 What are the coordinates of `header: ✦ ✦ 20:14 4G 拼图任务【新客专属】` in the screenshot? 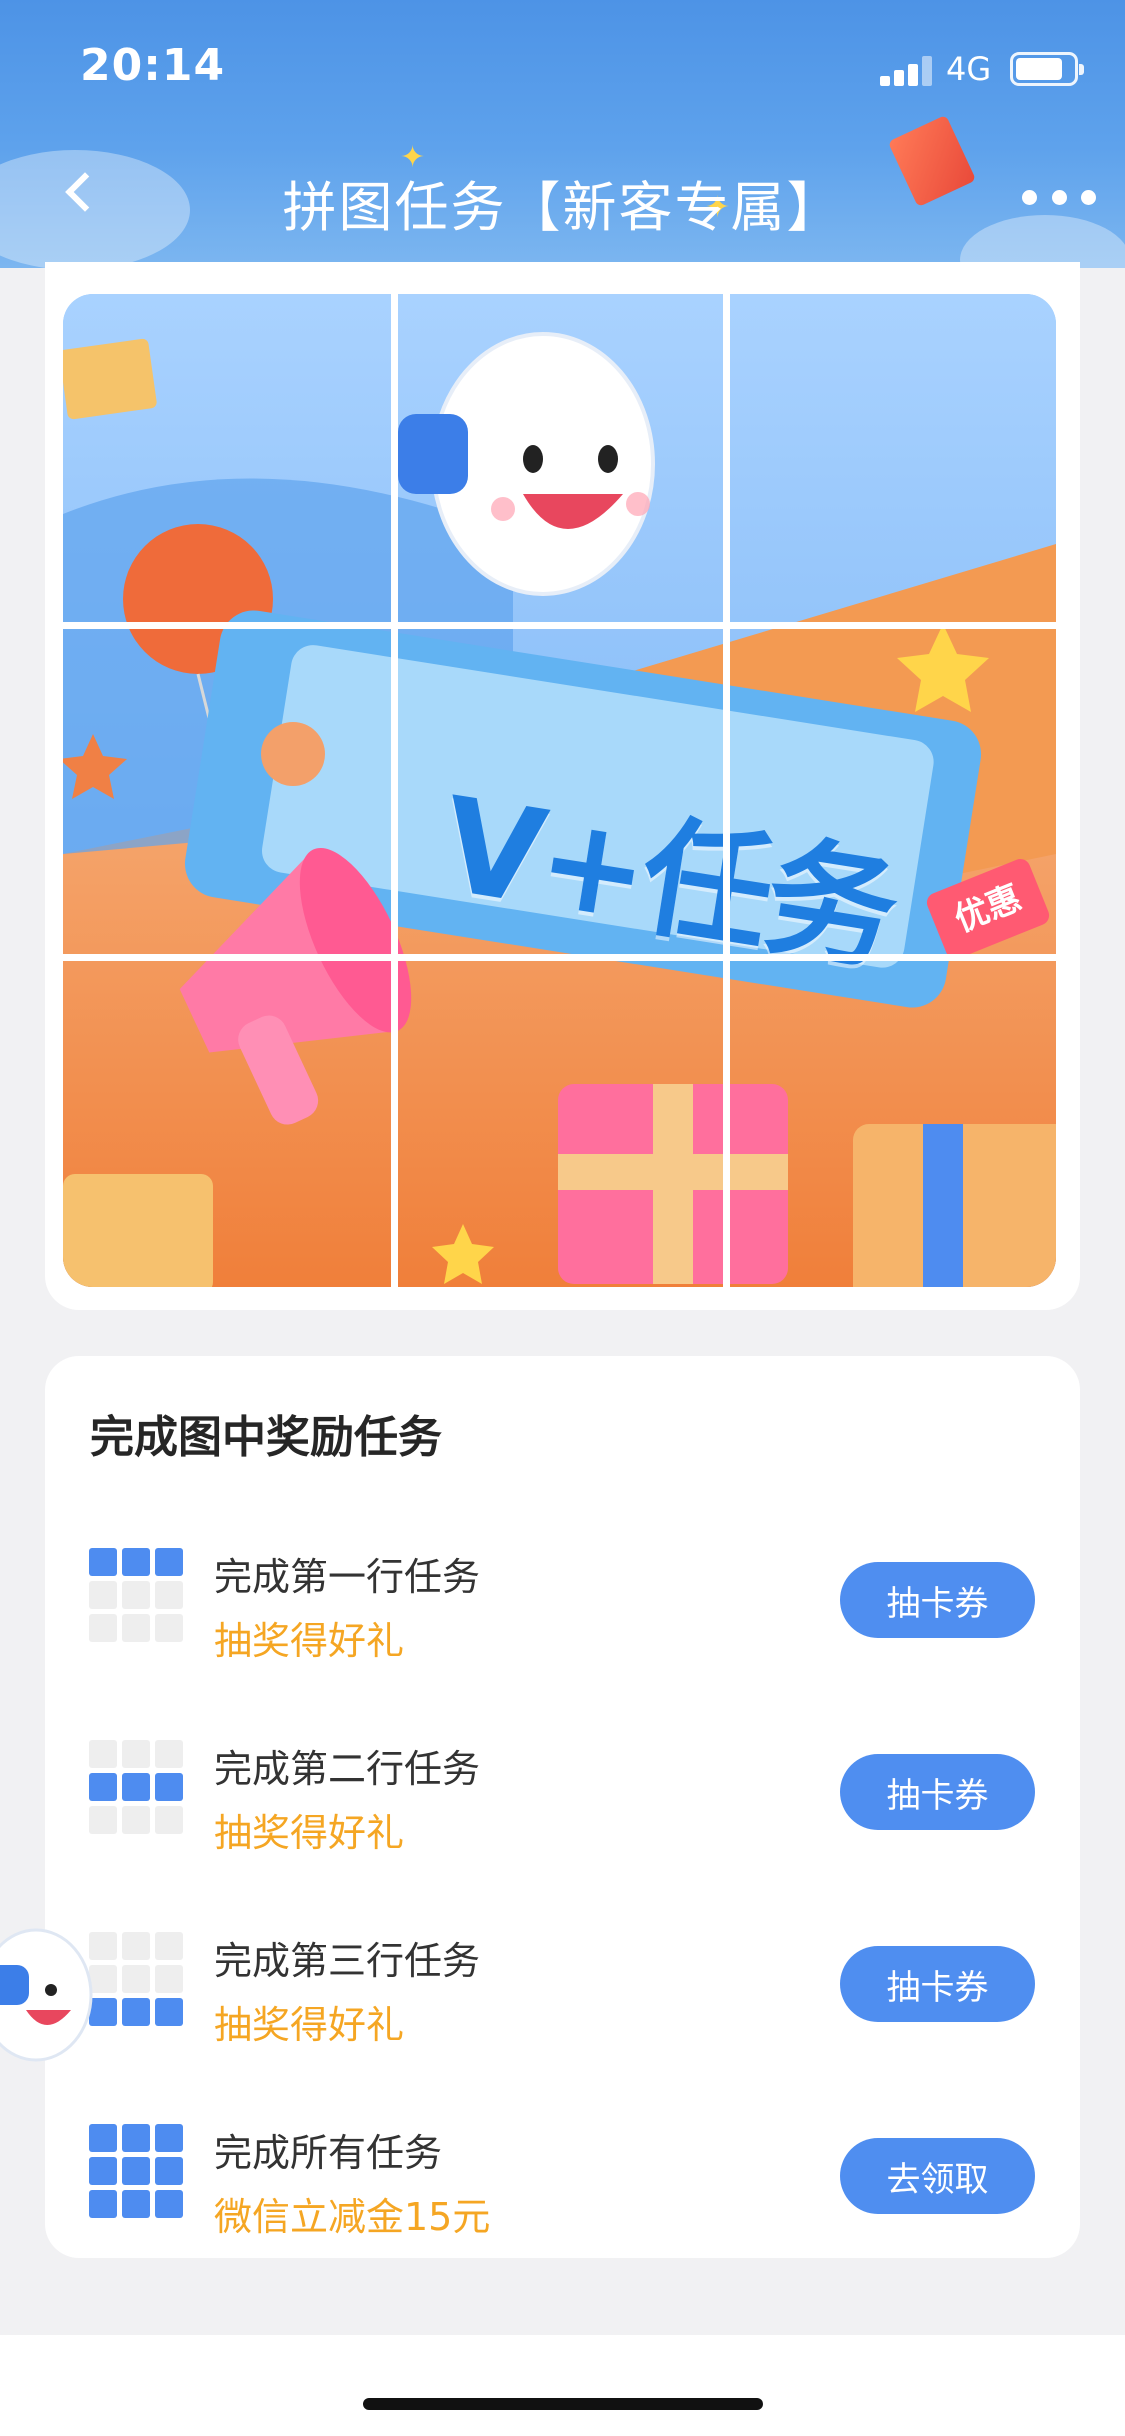 It's located at (562, 134).